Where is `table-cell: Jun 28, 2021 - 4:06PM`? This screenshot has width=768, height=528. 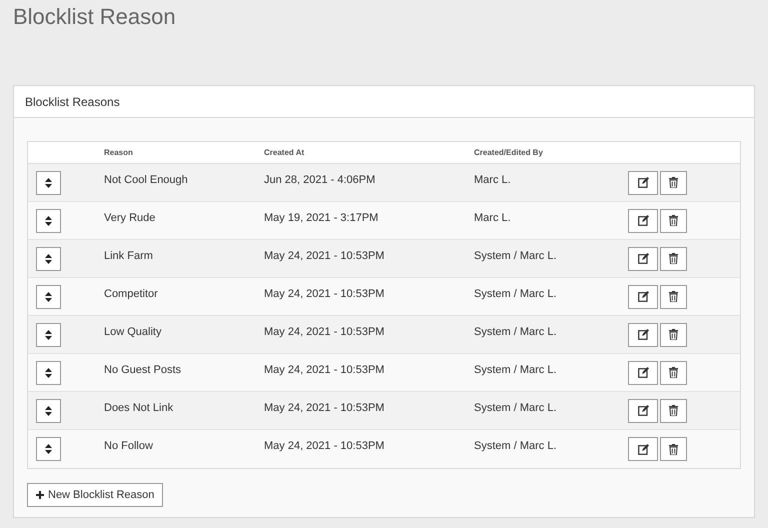
table-cell: Jun 28, 2021 - 4:06PM is located at coordinates (320, 180).